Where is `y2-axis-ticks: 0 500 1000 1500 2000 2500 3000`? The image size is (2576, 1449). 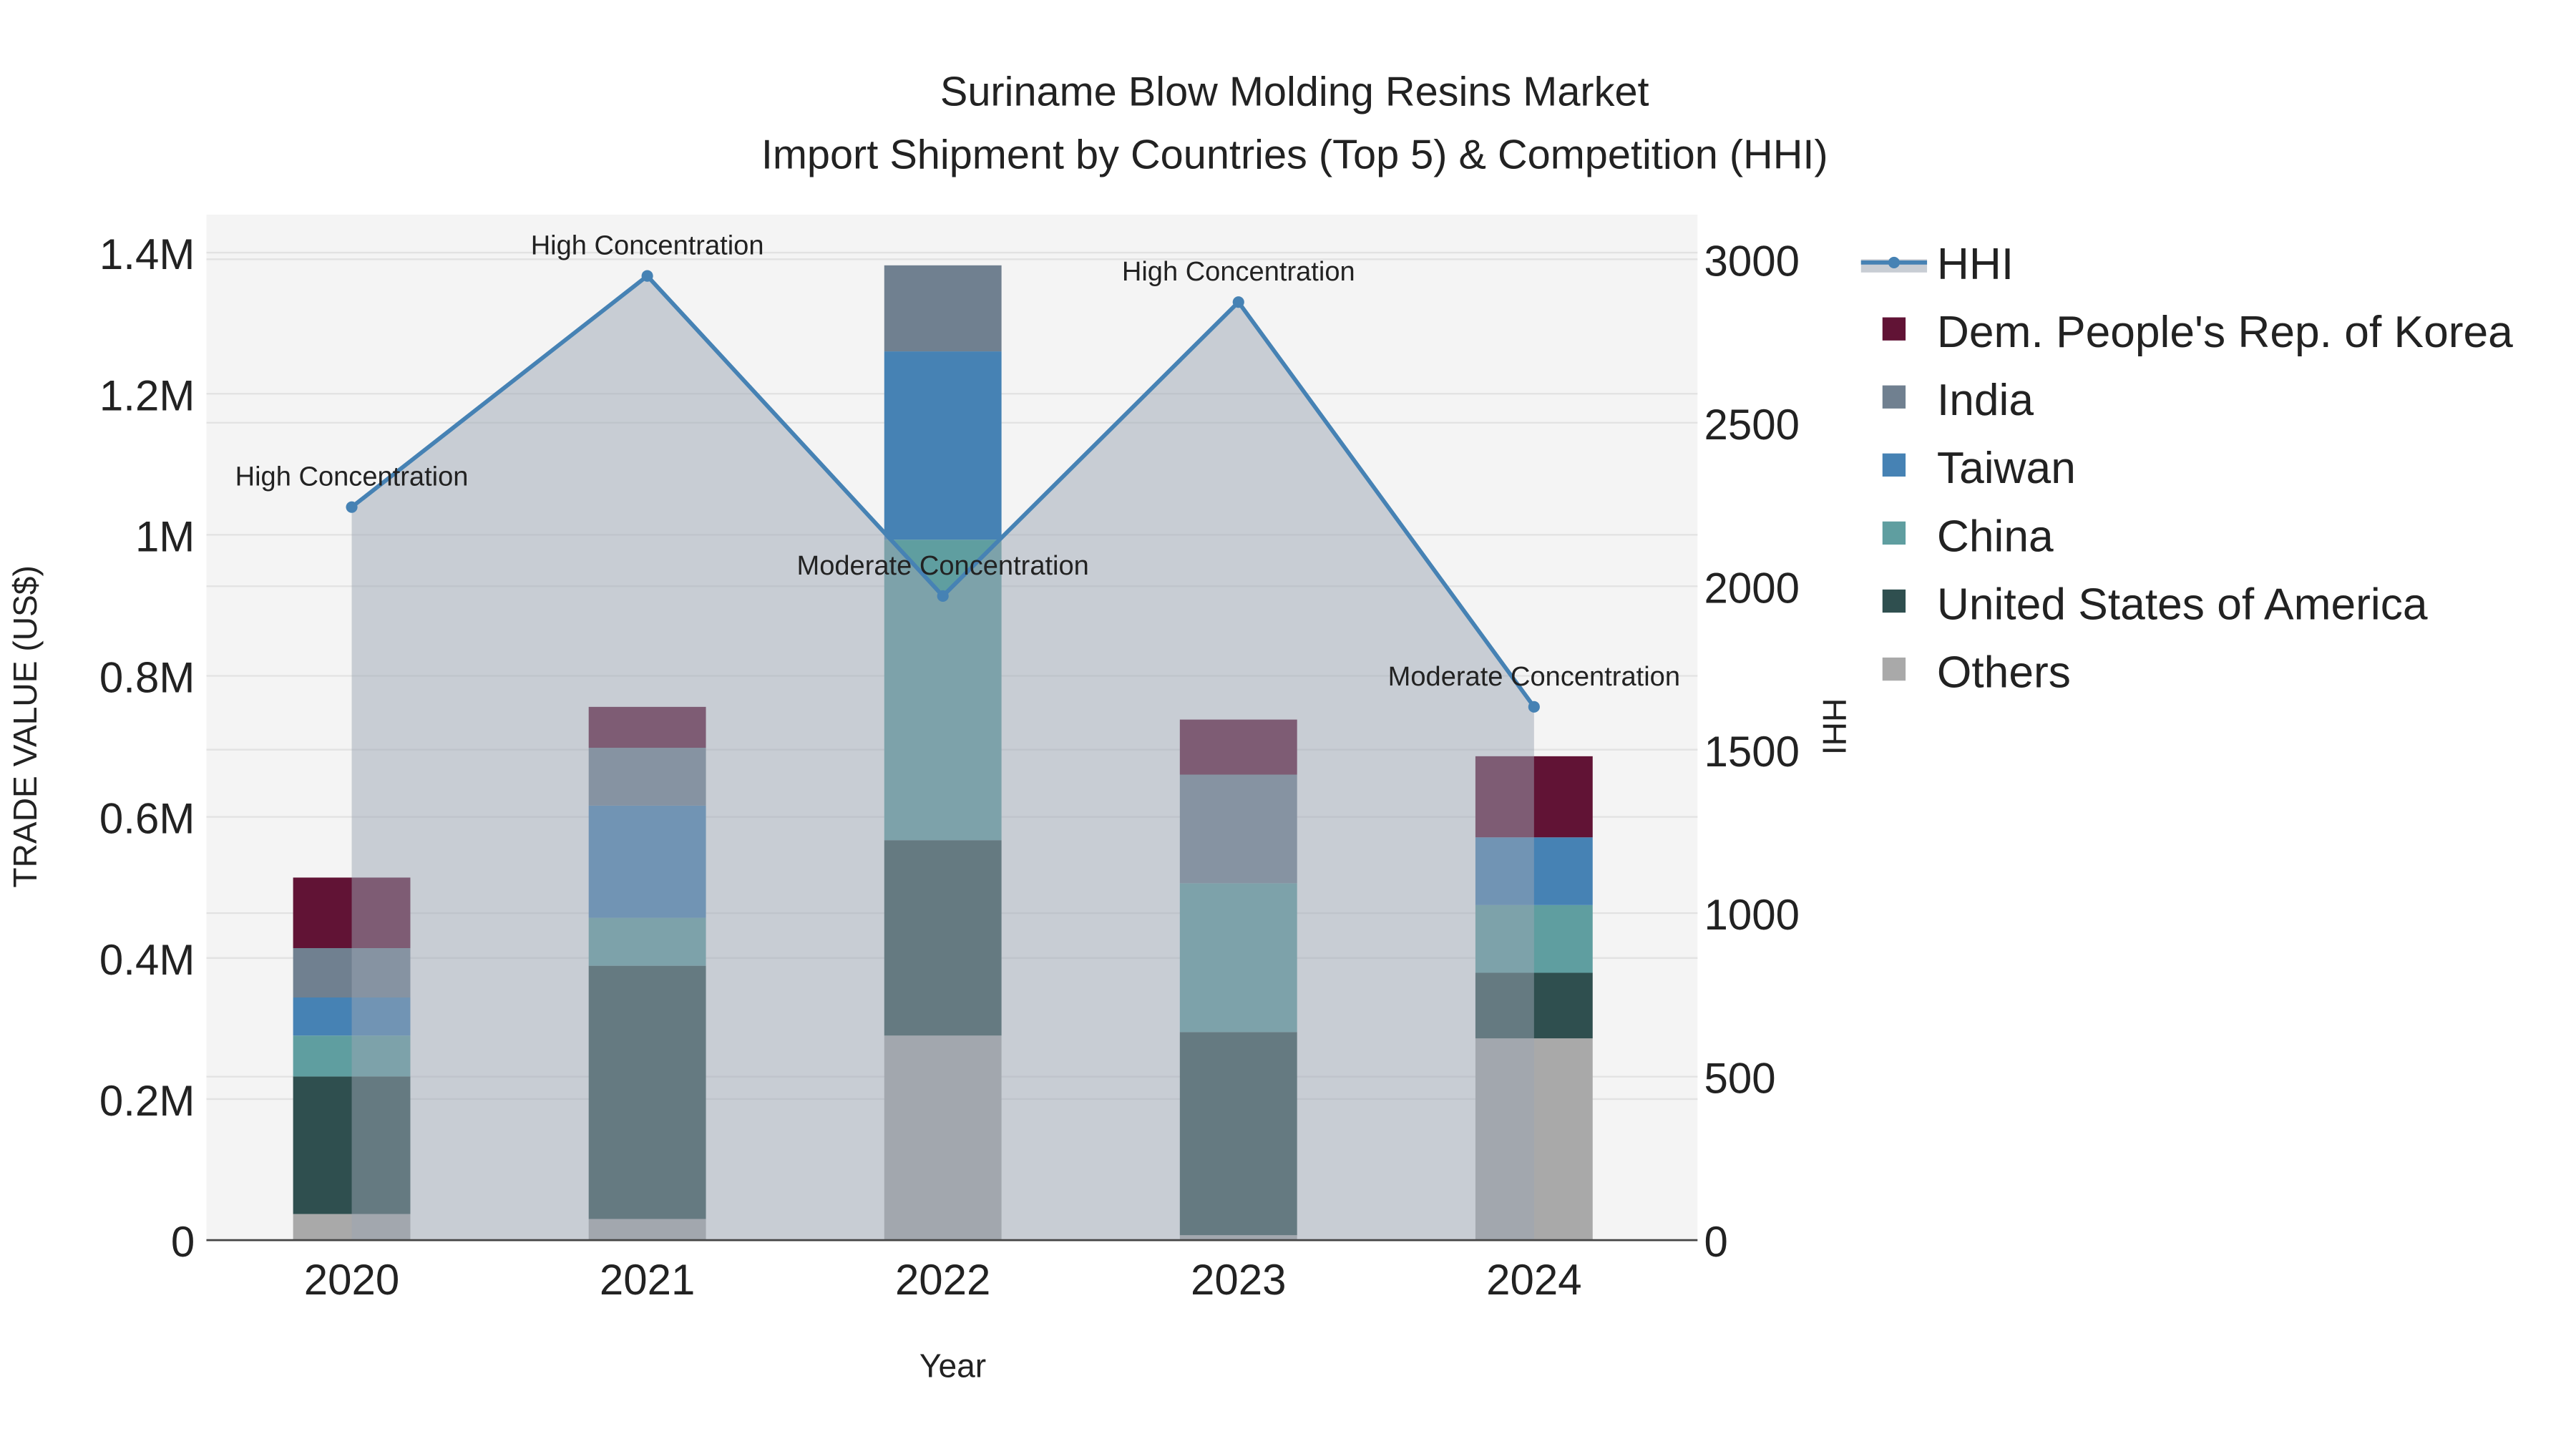
y2-axis-ticks: 0 500 1000 1500 2000 2500 3000 is located at coordinates (1752, 752).